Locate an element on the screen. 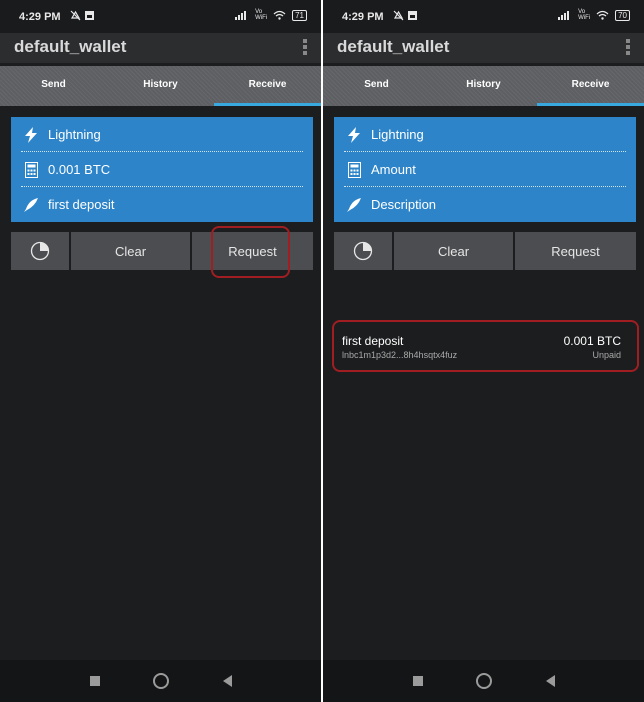 This screenshot has width=644, height=702. receive-form: Lightning 0.001 BTC first deposit is located at coordinates (162, 169).